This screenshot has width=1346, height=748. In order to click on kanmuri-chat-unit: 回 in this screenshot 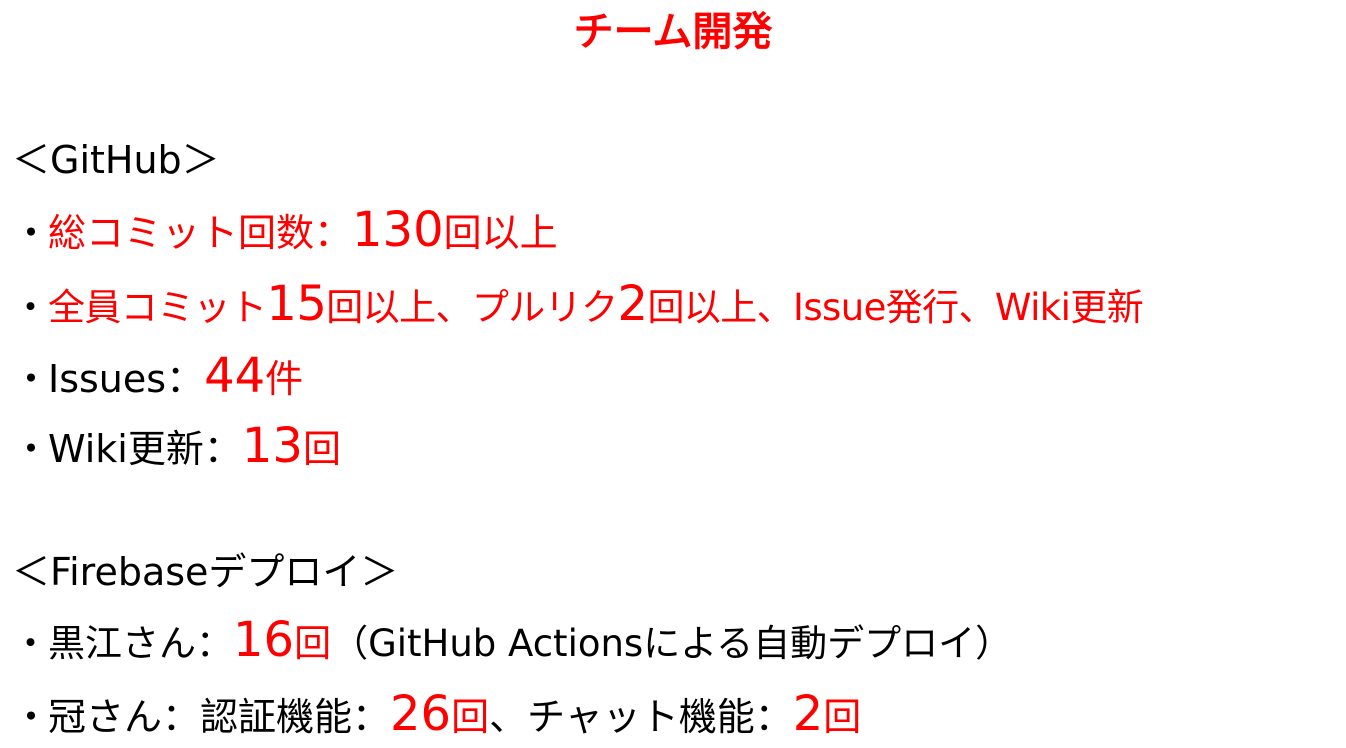, I will do `click(842, 717)`.